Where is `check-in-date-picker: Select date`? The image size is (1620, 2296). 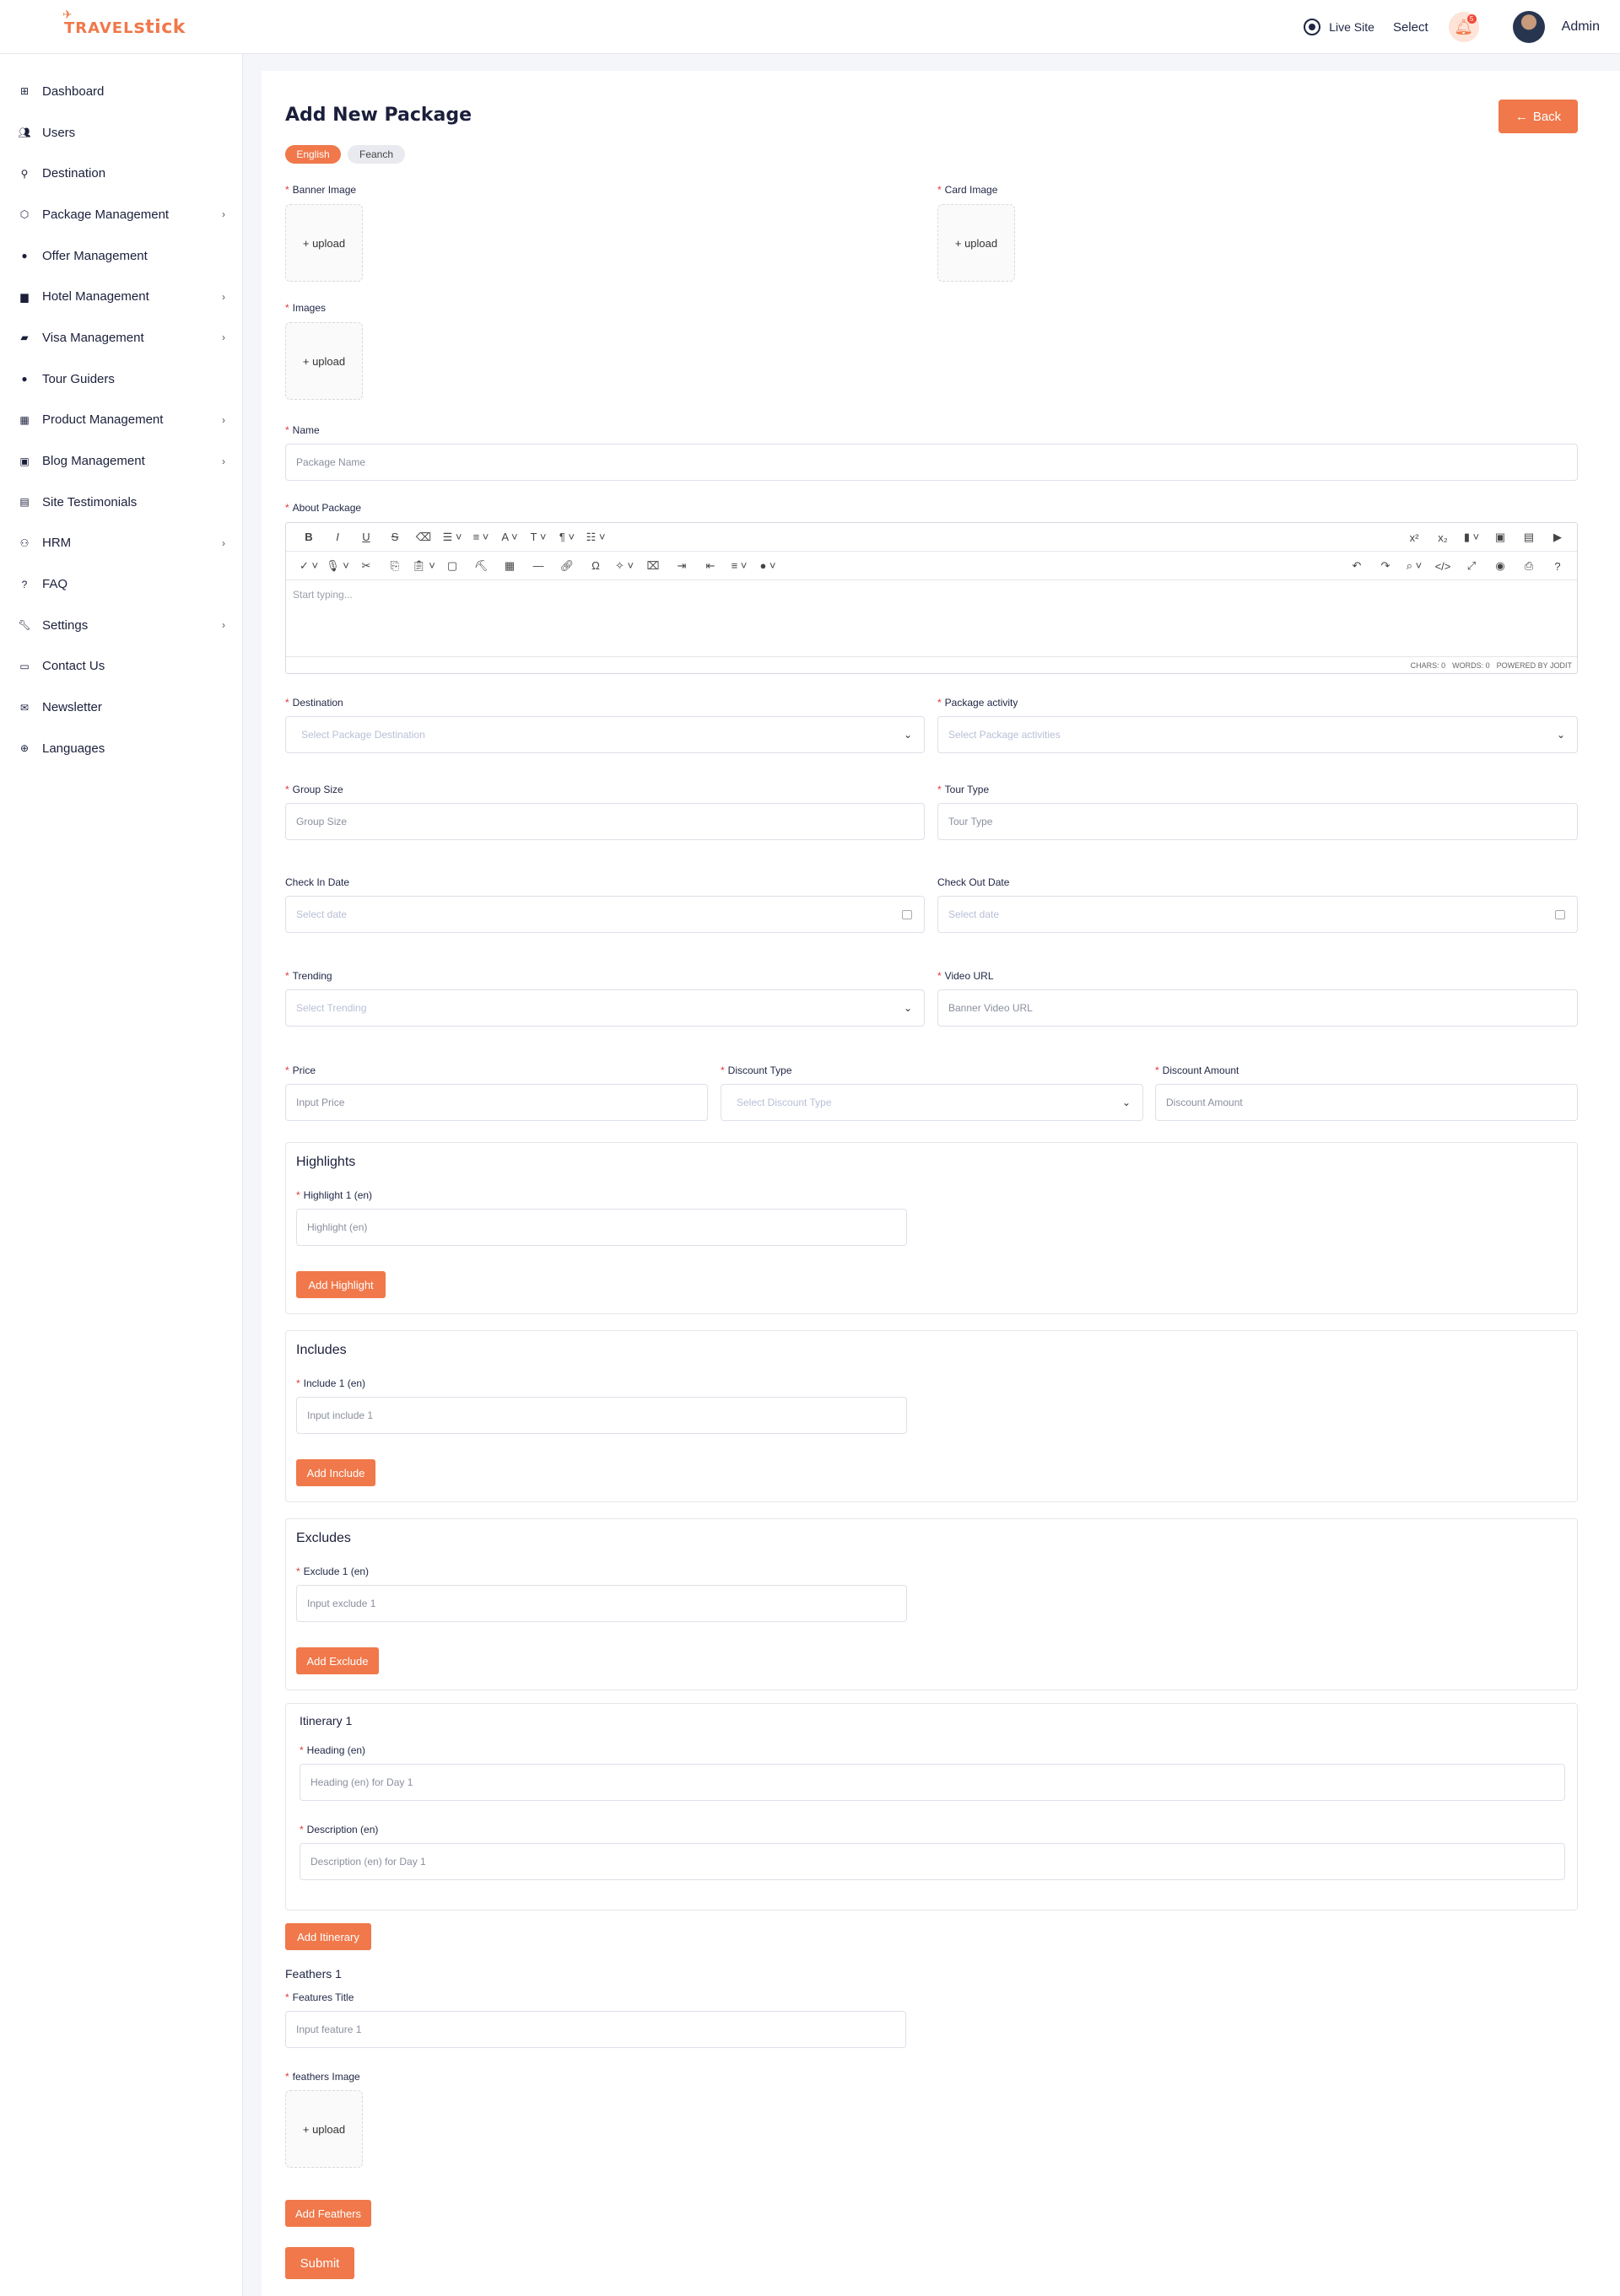 check-in-date-picker: Select date is located at coordinates (605, 914).